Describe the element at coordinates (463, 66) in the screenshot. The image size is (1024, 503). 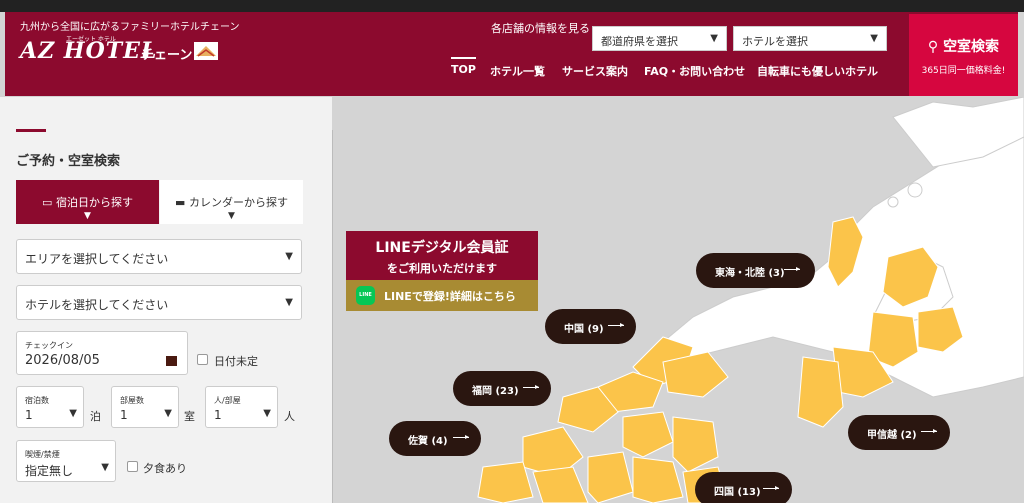
I see `nav-top: TOP` at that location.